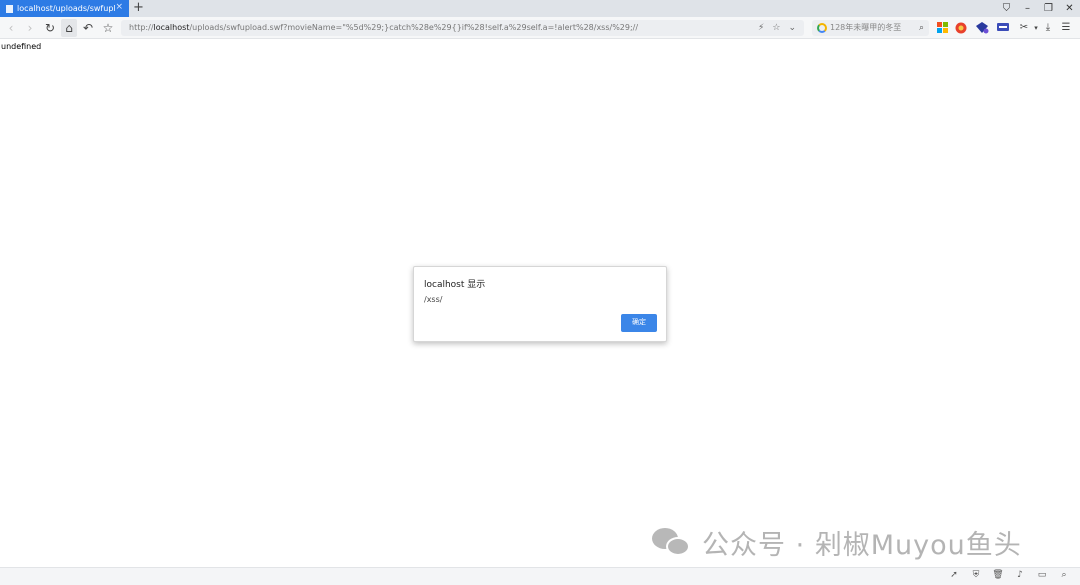 The height and width of the screenshot is (585, 1080). What do you see at coordinates (761, 28) in the screenshot?
I see `flash-icon: ⚡` at bounding box center [761, 28].